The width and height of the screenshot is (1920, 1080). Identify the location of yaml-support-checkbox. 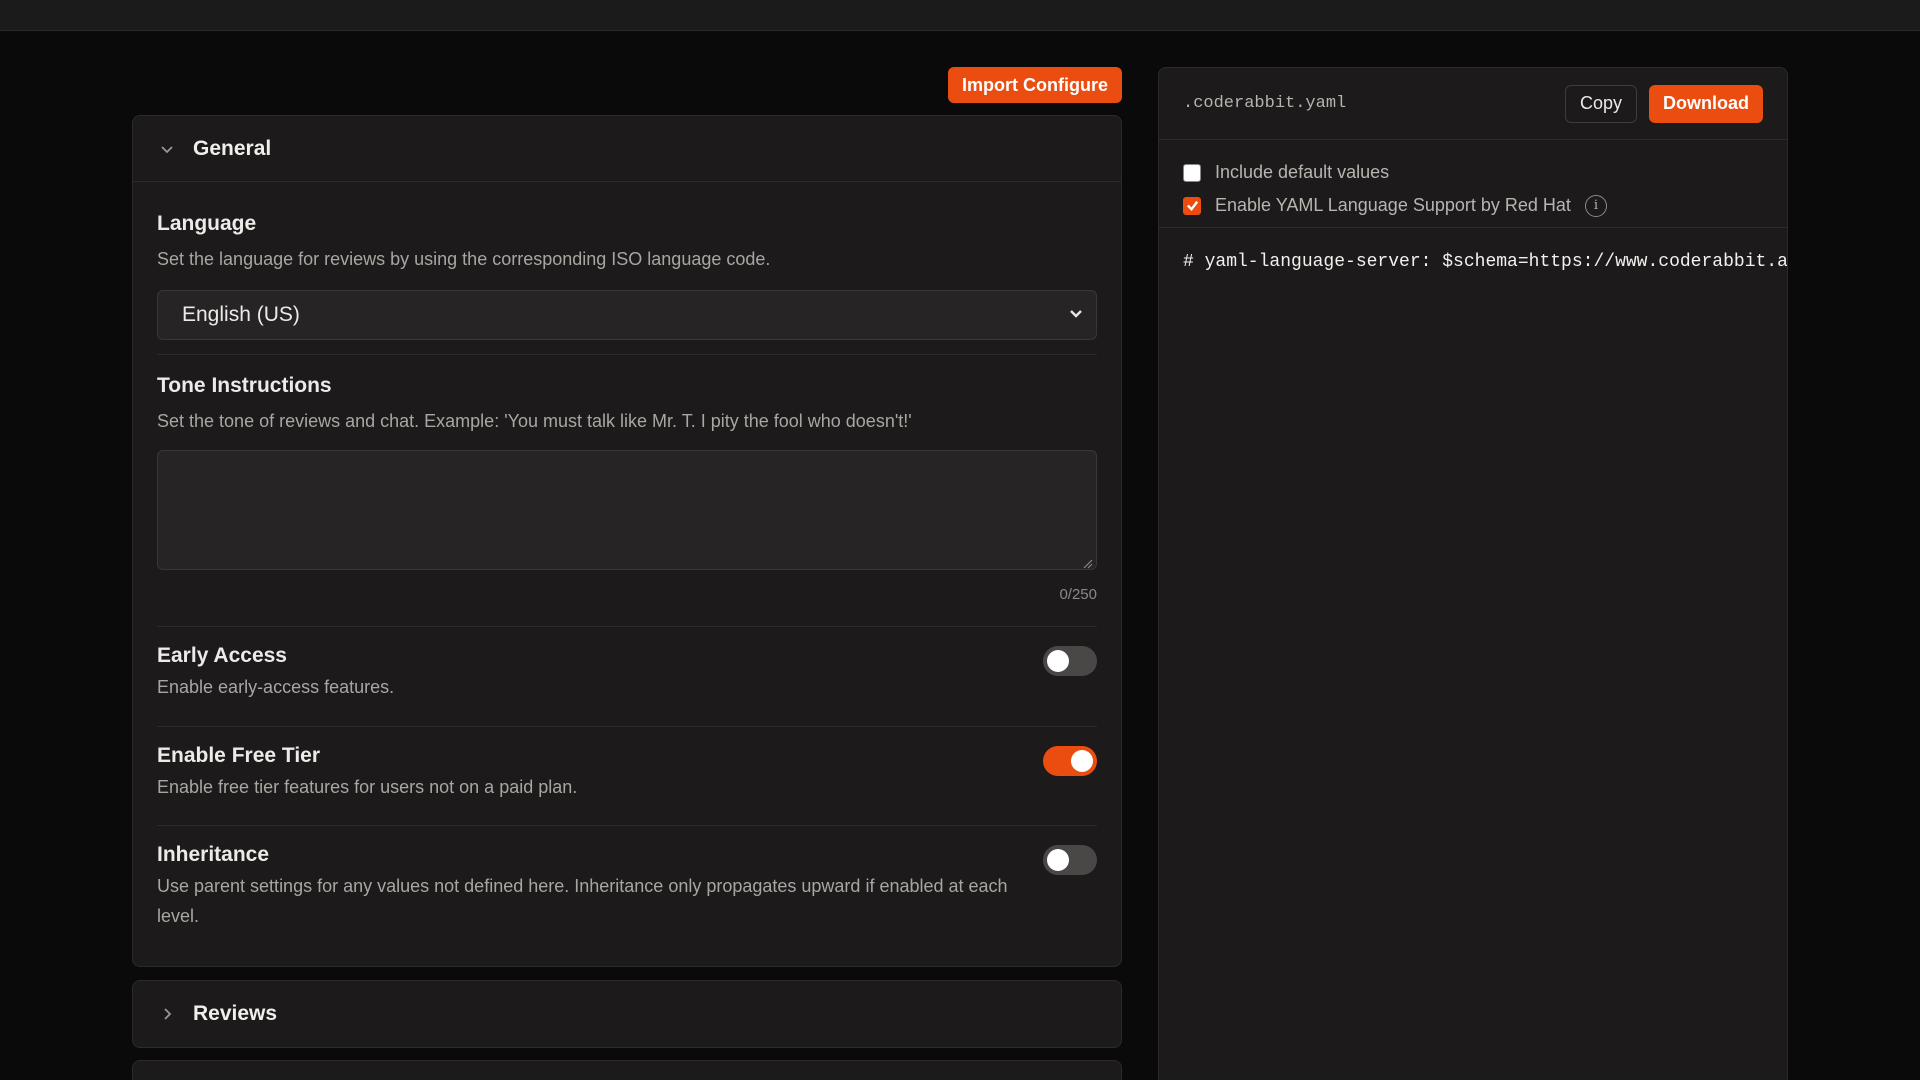
(1192, 205).